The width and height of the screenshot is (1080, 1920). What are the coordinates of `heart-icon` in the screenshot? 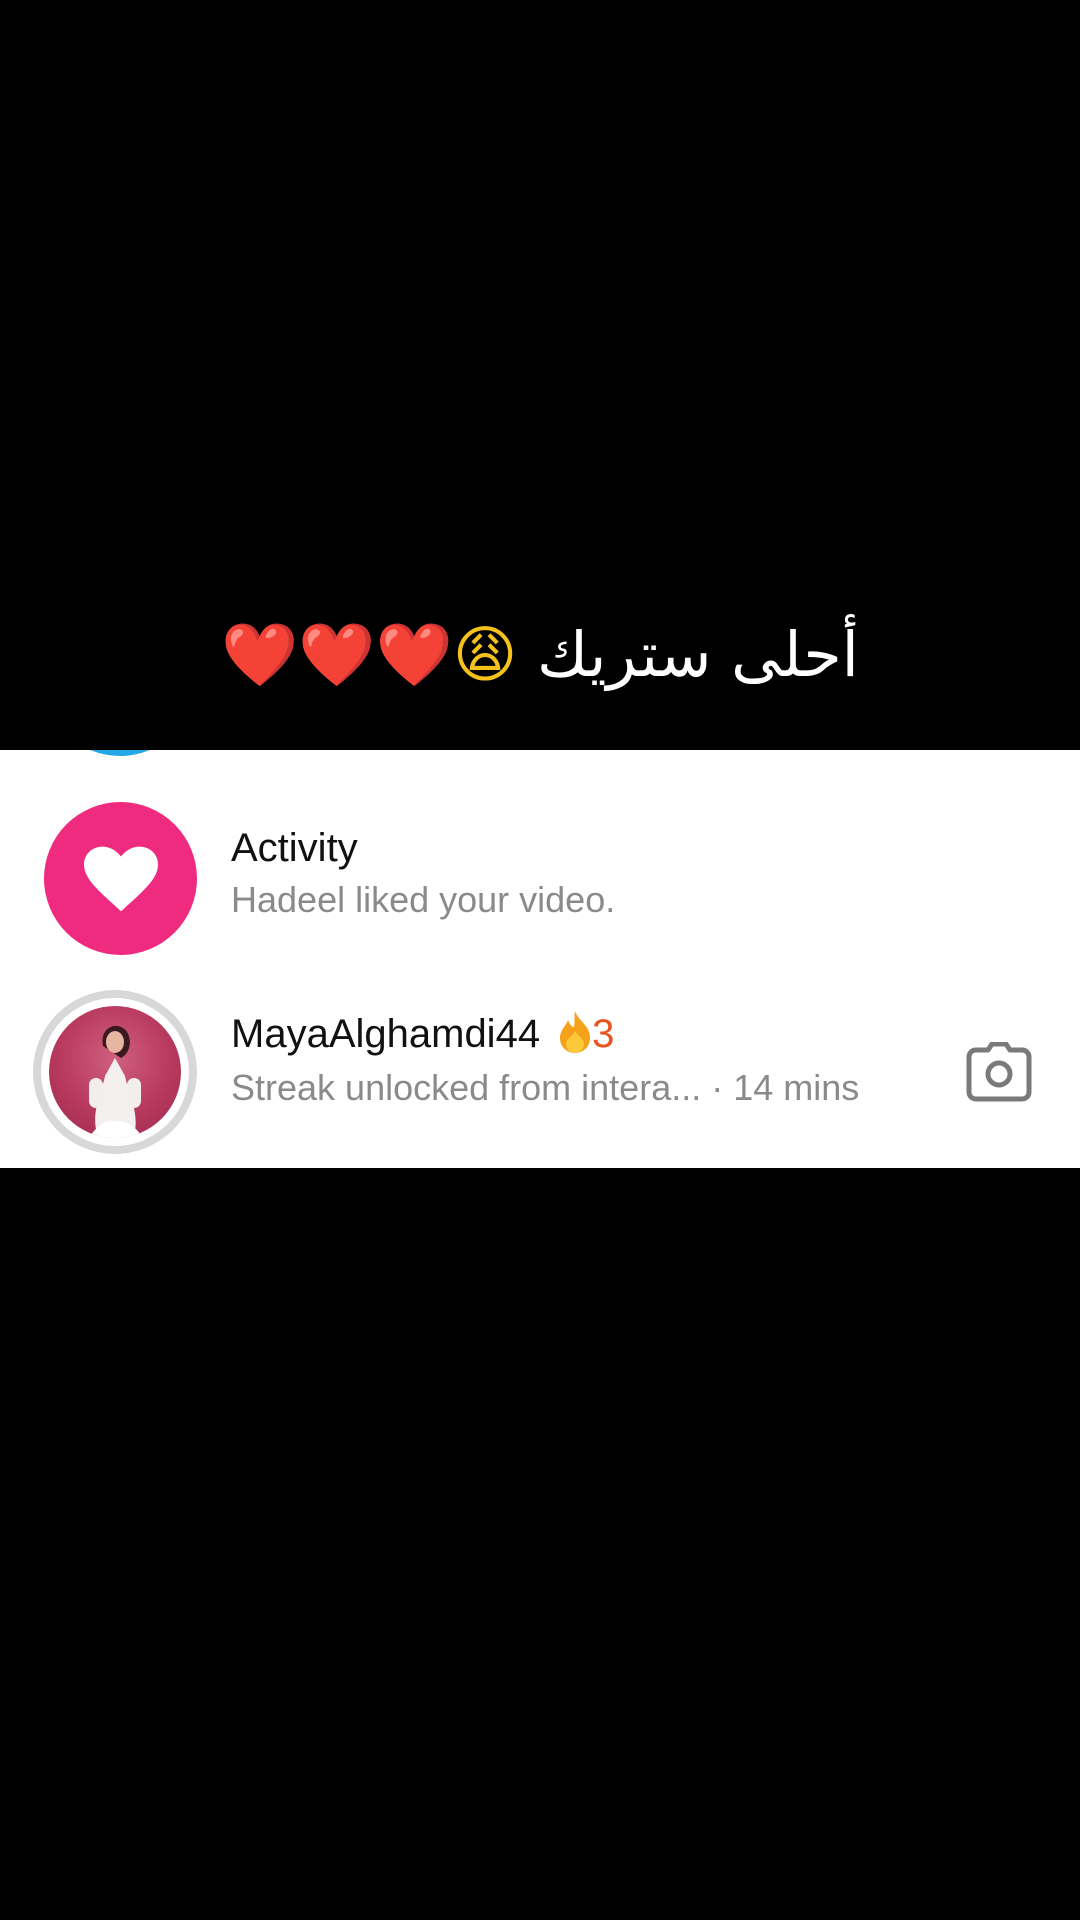 It's located at (120, 878).